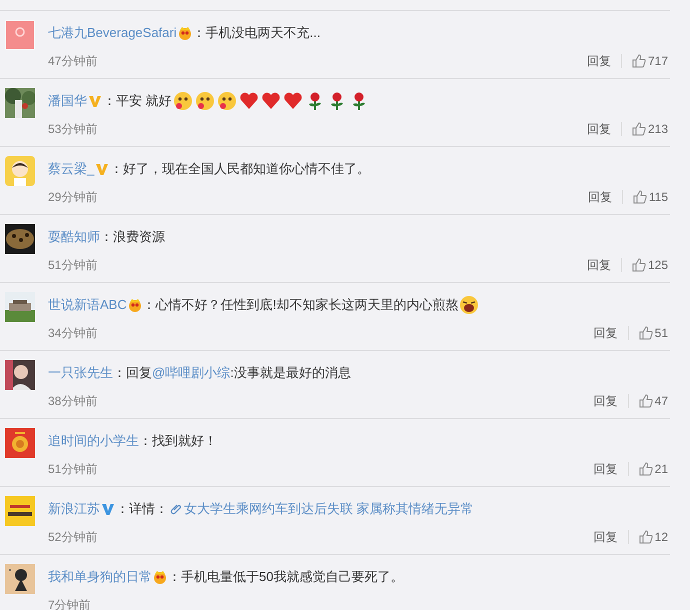  I want to click on user-name: 新浪江苏, so click(74, 509).